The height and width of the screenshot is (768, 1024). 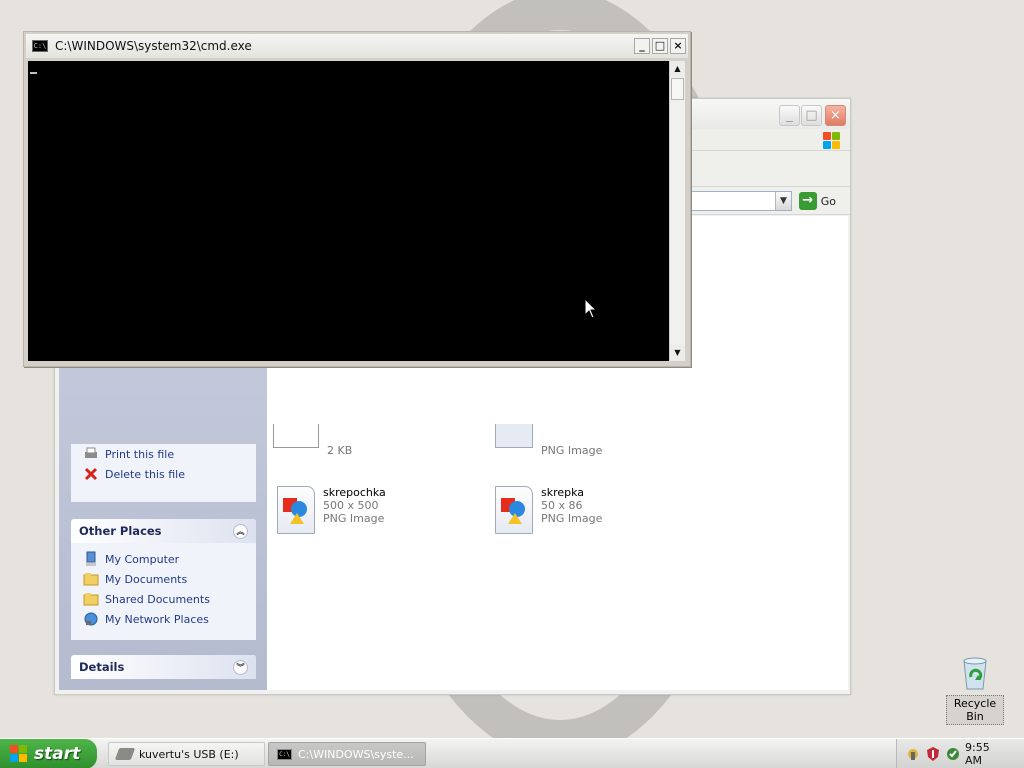 I want to click on taskbar-item-usb-label: kuvertu's USB (E:), so click(x=189, y=754).